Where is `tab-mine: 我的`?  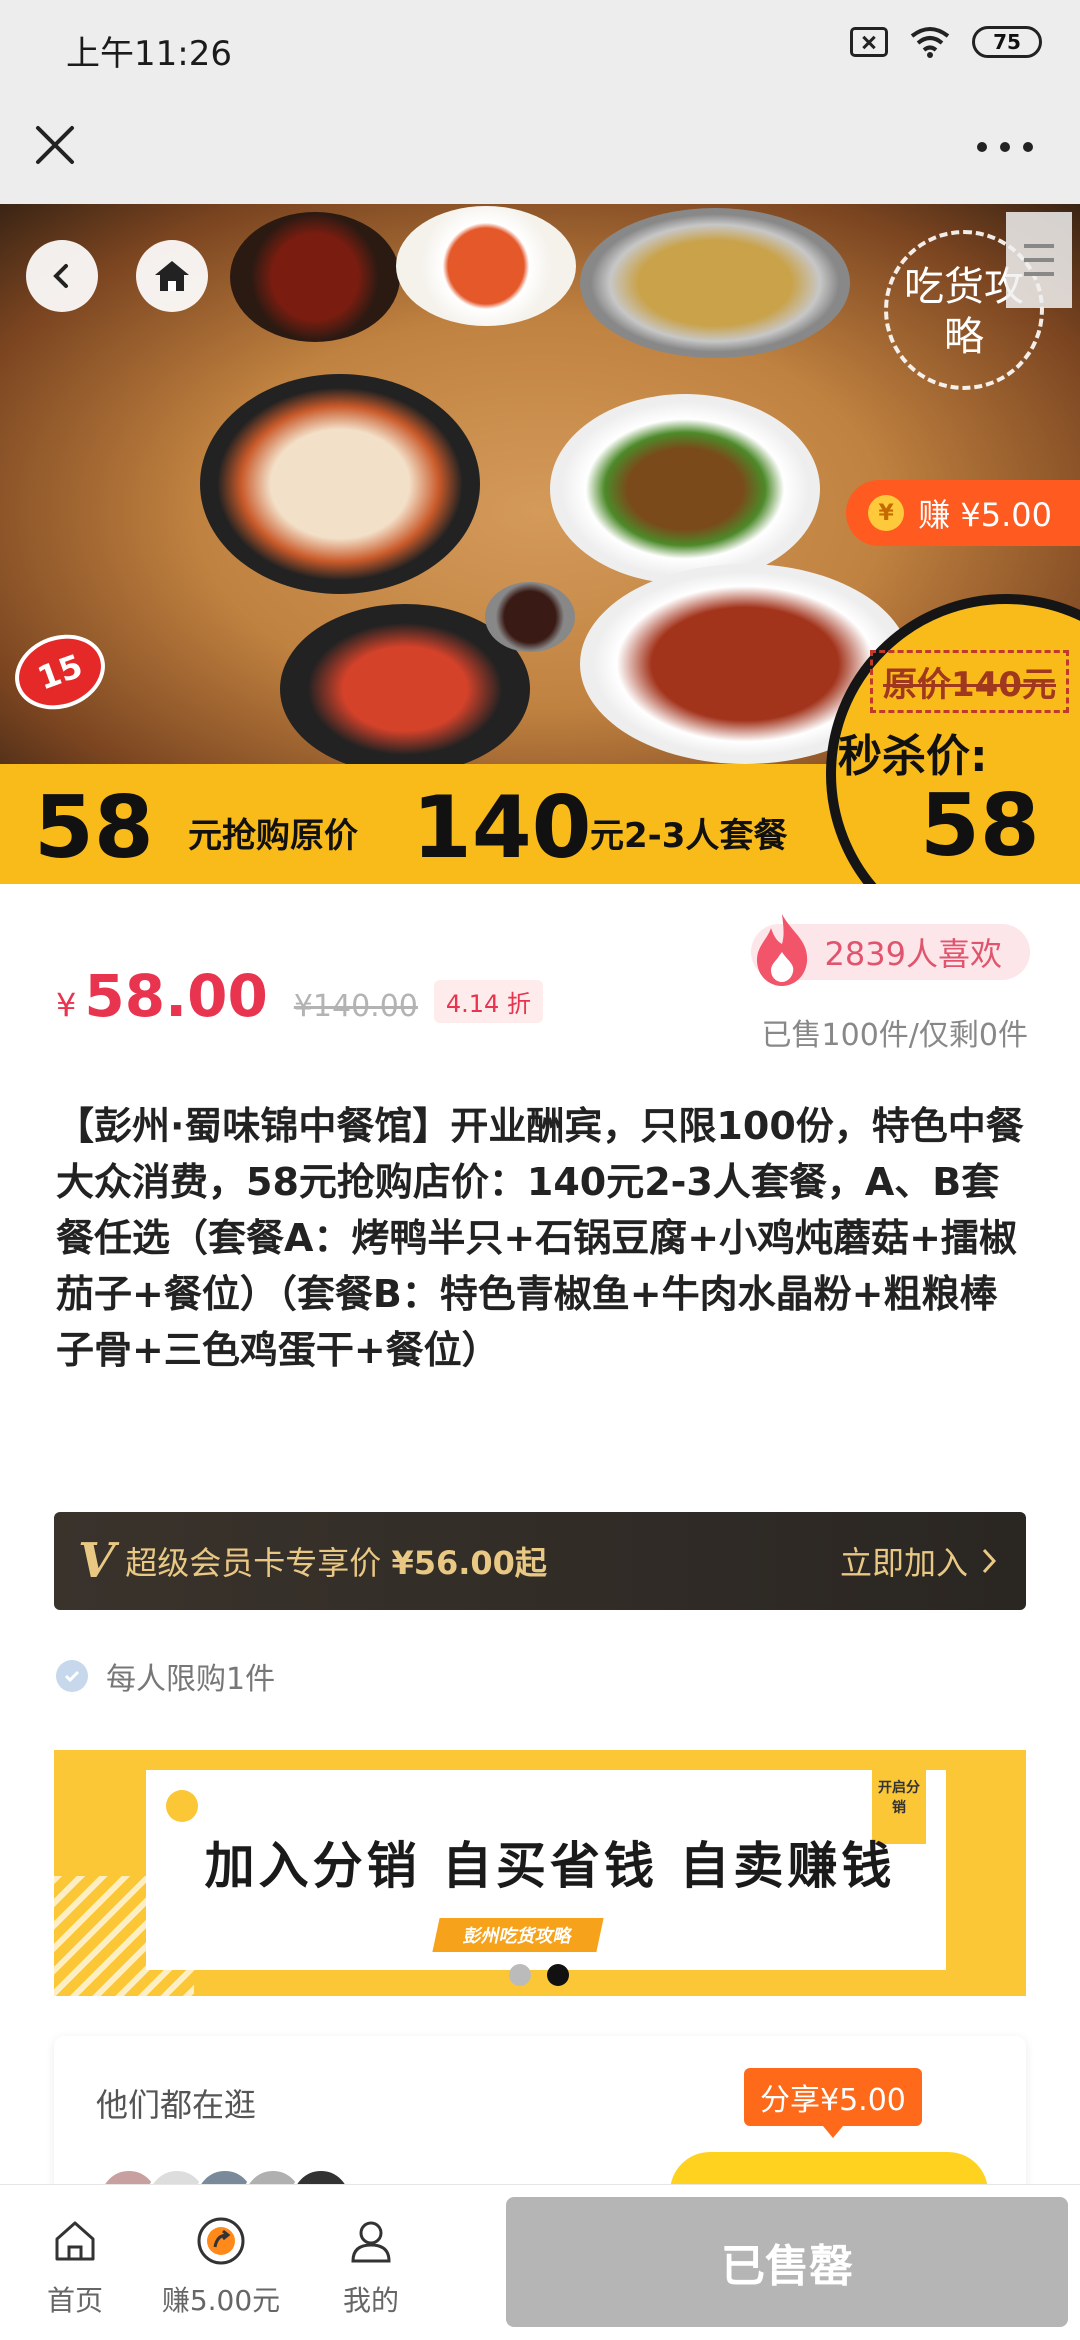 tab-mine: 我的 is located at coordinates (371, 2266).